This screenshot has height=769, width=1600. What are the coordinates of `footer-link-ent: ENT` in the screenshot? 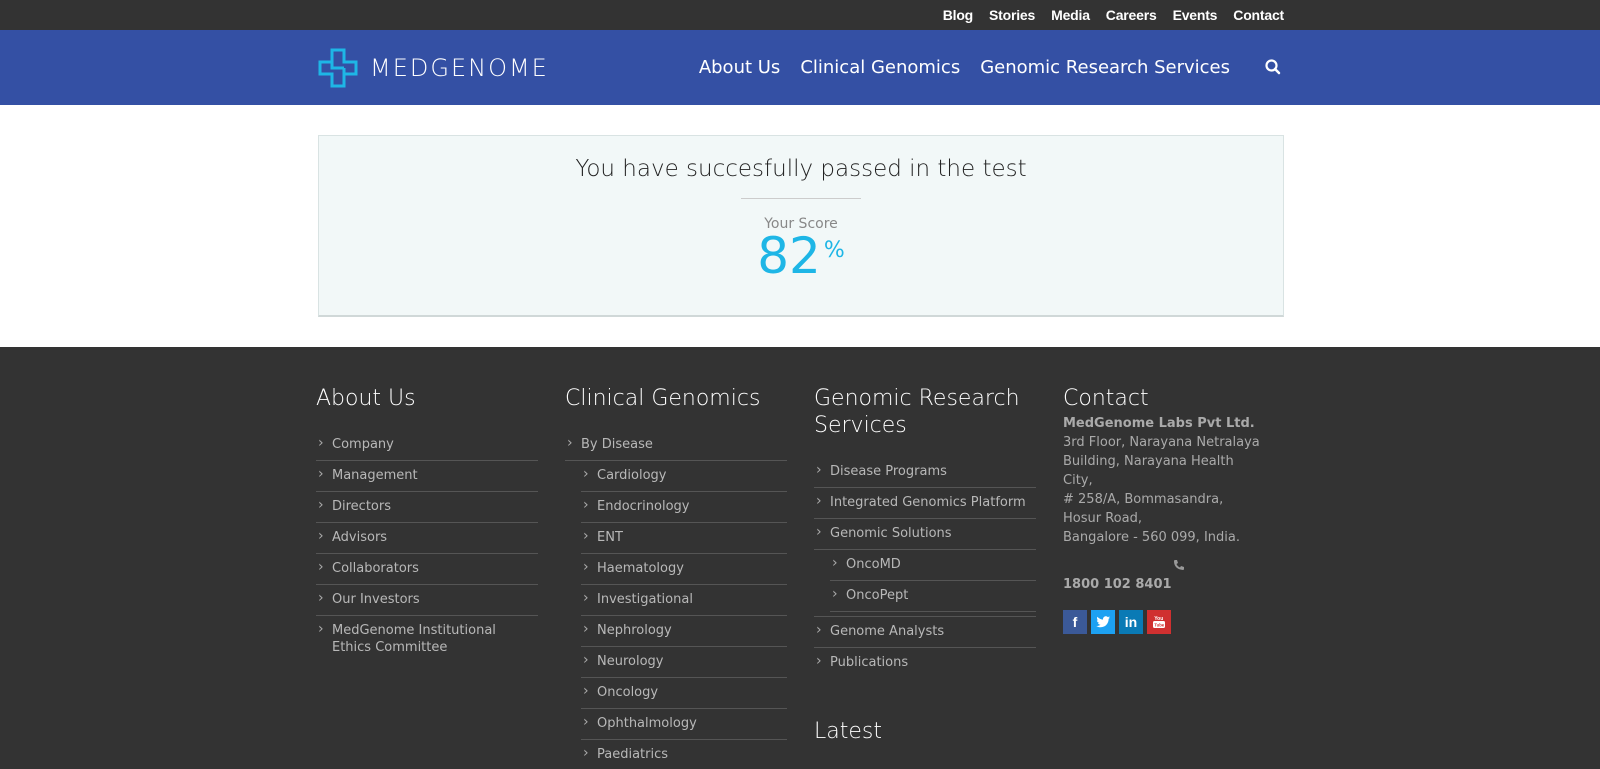 It's located at (684, 538).